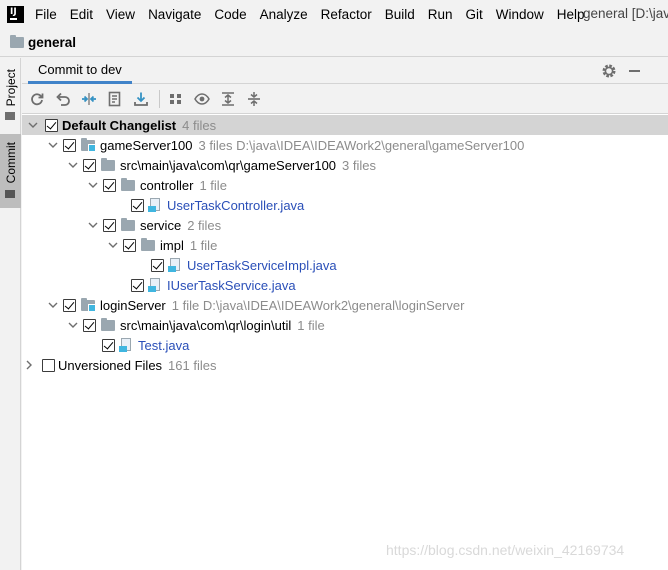 Image resolution: width=668 pixels, height=570 pixels. I want to click on menu-refactor: Refactor, so click(349, 14).